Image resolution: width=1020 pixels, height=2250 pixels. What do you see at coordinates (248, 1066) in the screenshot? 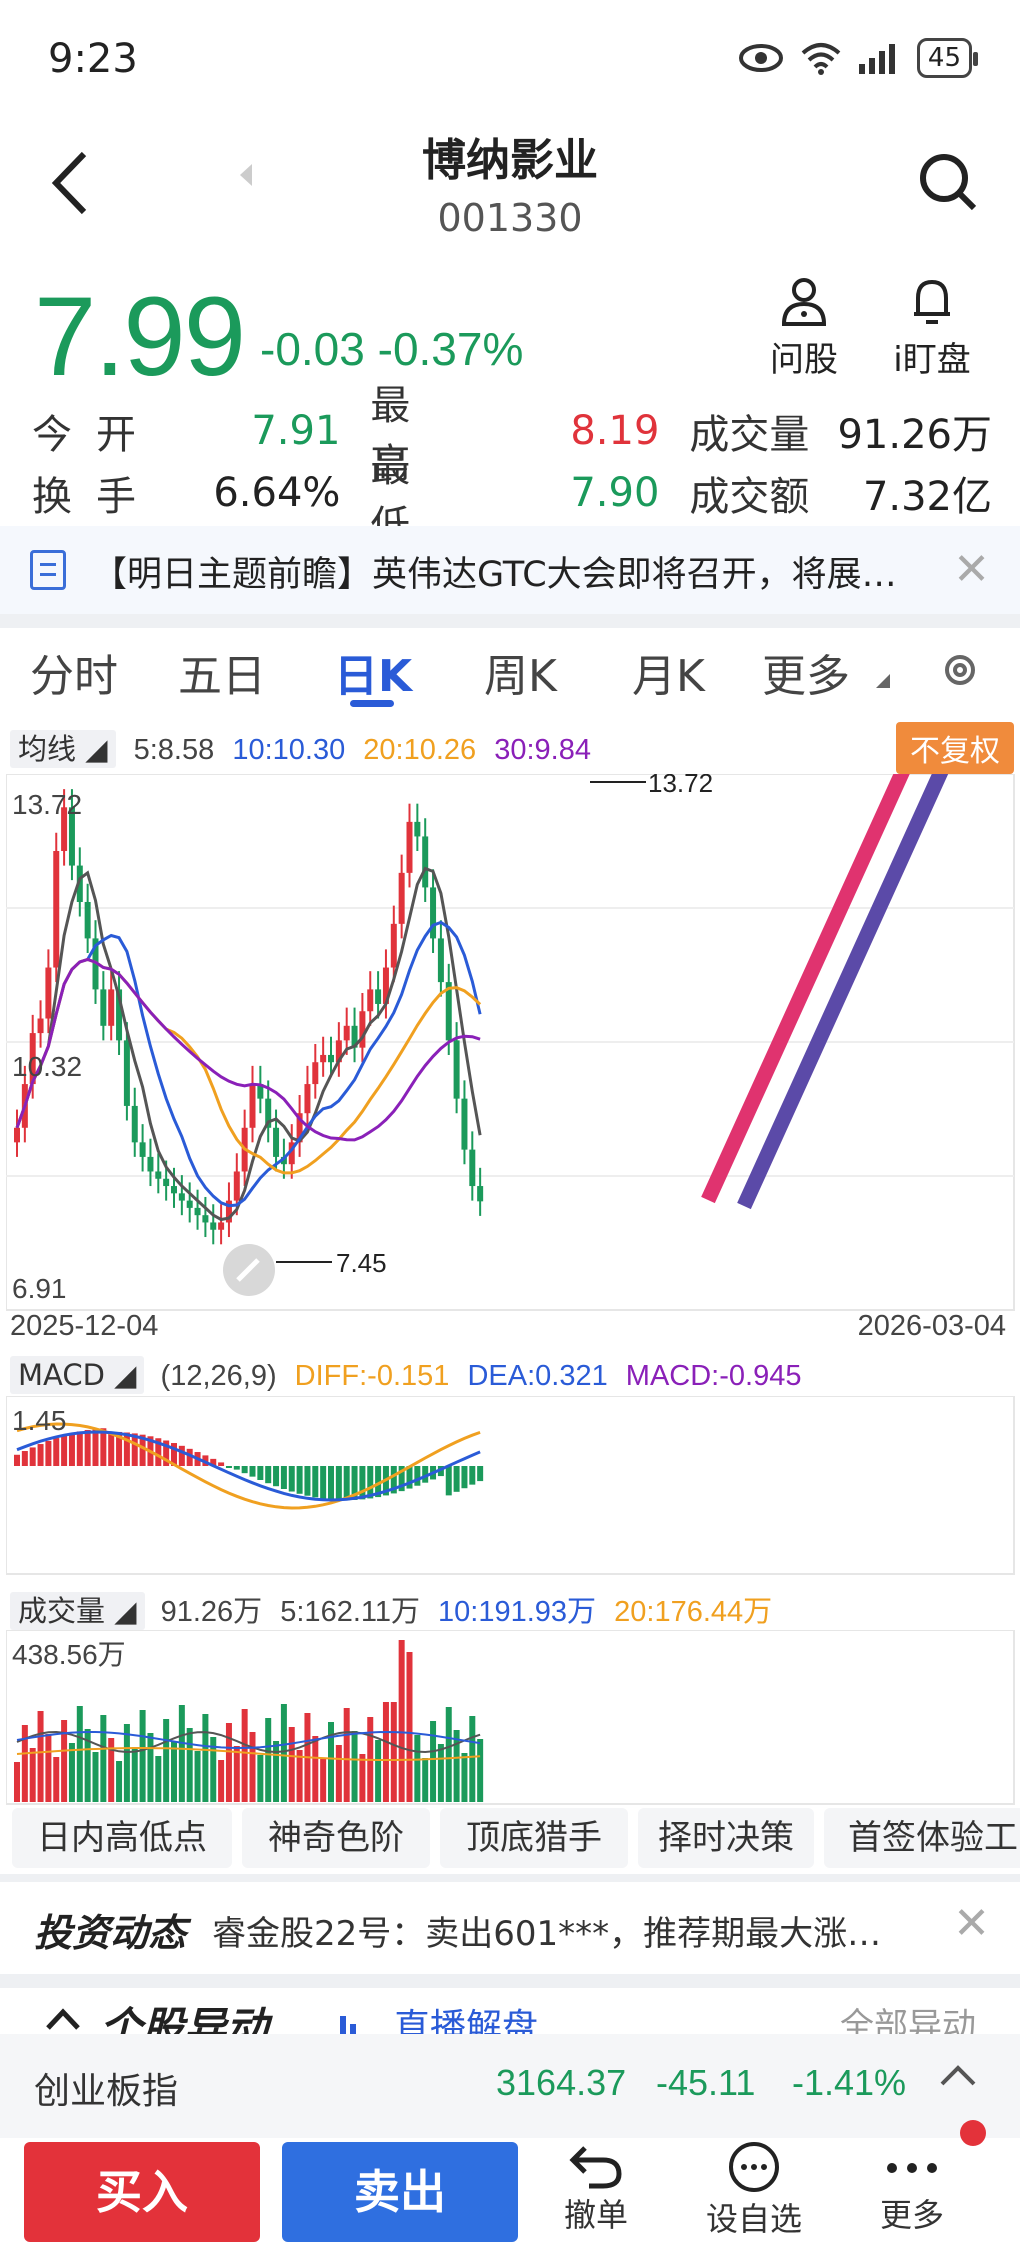
I see `ma20-line` at bounding box center [248, 1066].